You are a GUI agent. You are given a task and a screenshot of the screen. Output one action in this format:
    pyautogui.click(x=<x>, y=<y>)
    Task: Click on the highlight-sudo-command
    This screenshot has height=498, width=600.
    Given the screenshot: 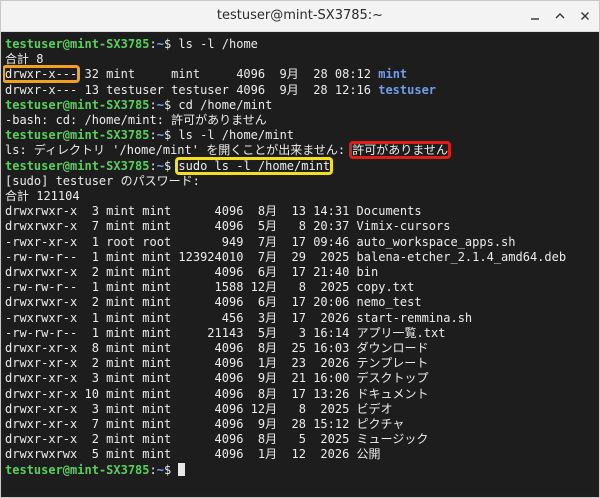 What is the action you would take?
    pyautogui.click(x=254, y=165)
    